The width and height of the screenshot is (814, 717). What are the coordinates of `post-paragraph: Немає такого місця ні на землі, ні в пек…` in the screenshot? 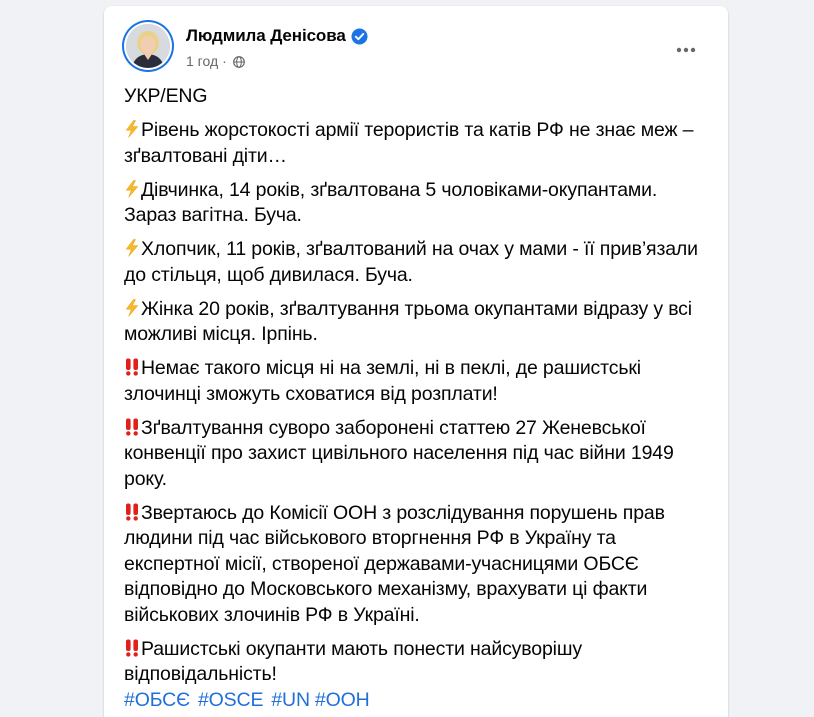 It's located at (419, 381).